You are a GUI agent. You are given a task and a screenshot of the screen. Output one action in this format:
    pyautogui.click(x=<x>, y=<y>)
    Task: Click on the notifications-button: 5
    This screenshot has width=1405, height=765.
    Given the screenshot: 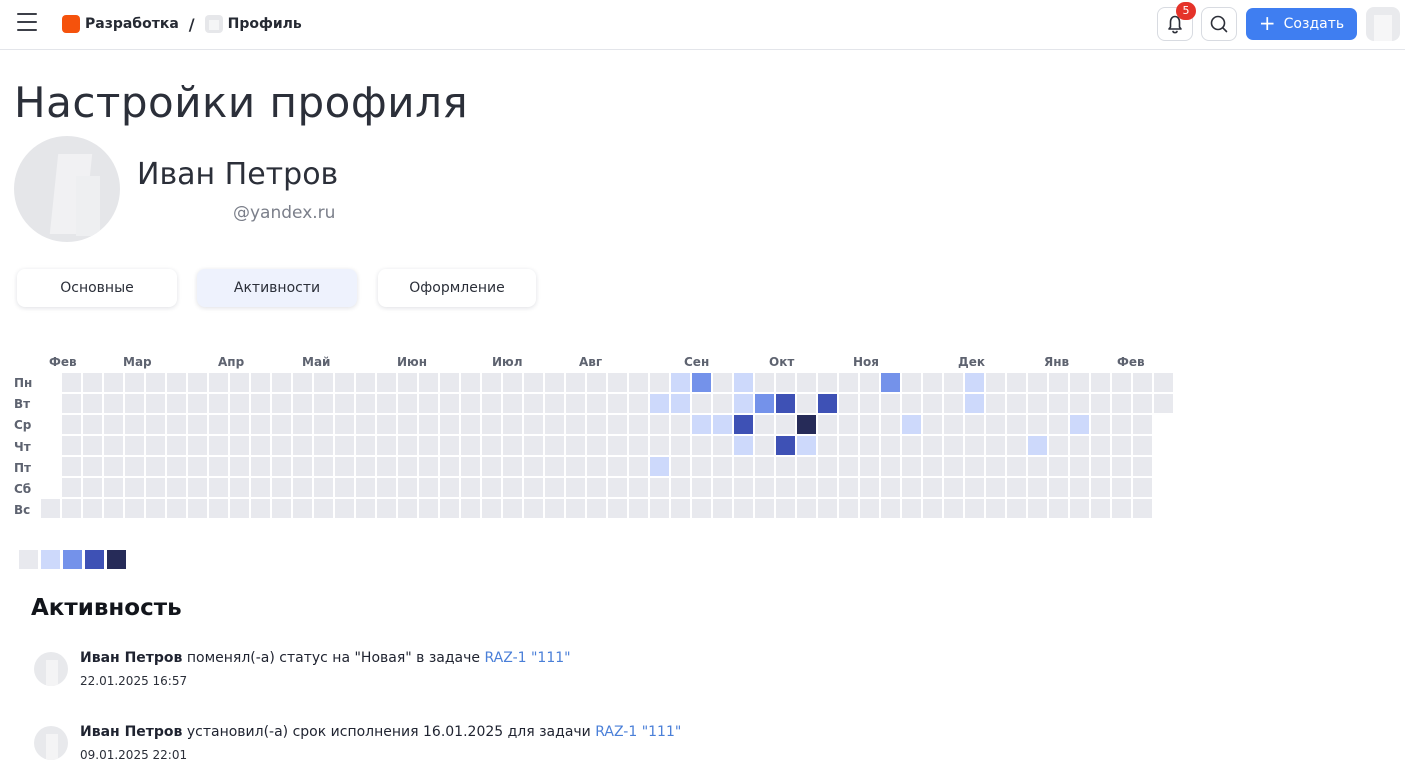 What is the action you would take?
    pyautogui.click(x=1176, y=21)
    